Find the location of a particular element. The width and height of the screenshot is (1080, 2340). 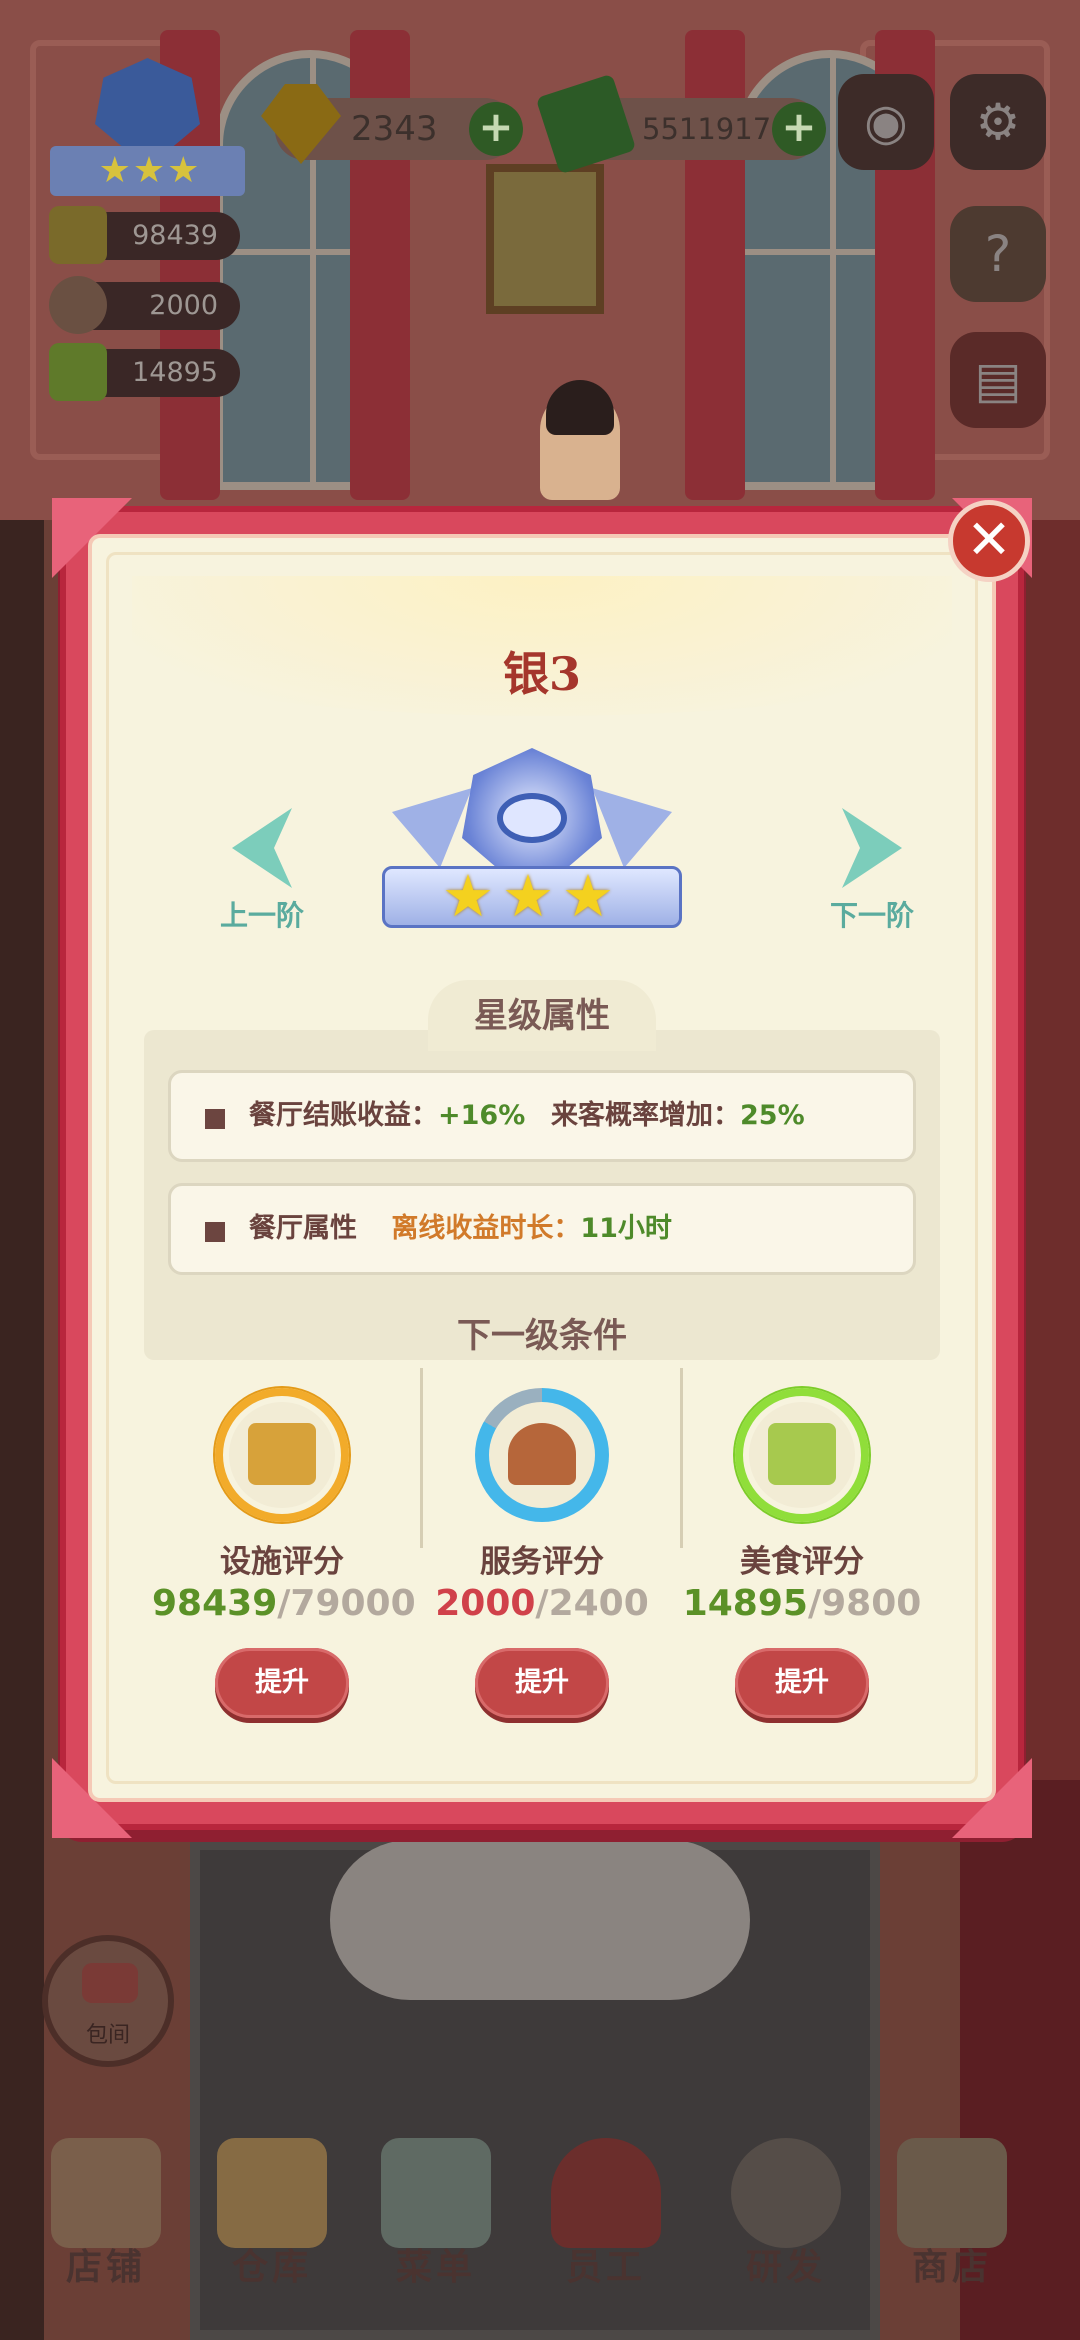

private-room-label: 包间 is located at coordinates (107, 2035).